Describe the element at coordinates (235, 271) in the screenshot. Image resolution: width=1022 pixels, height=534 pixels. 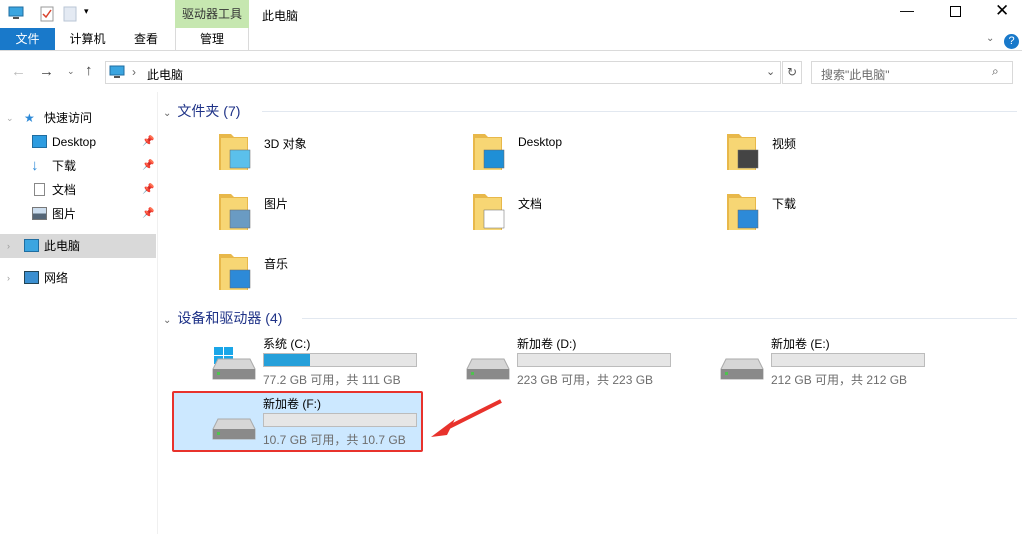
I see `music-folder-icon` at that location.